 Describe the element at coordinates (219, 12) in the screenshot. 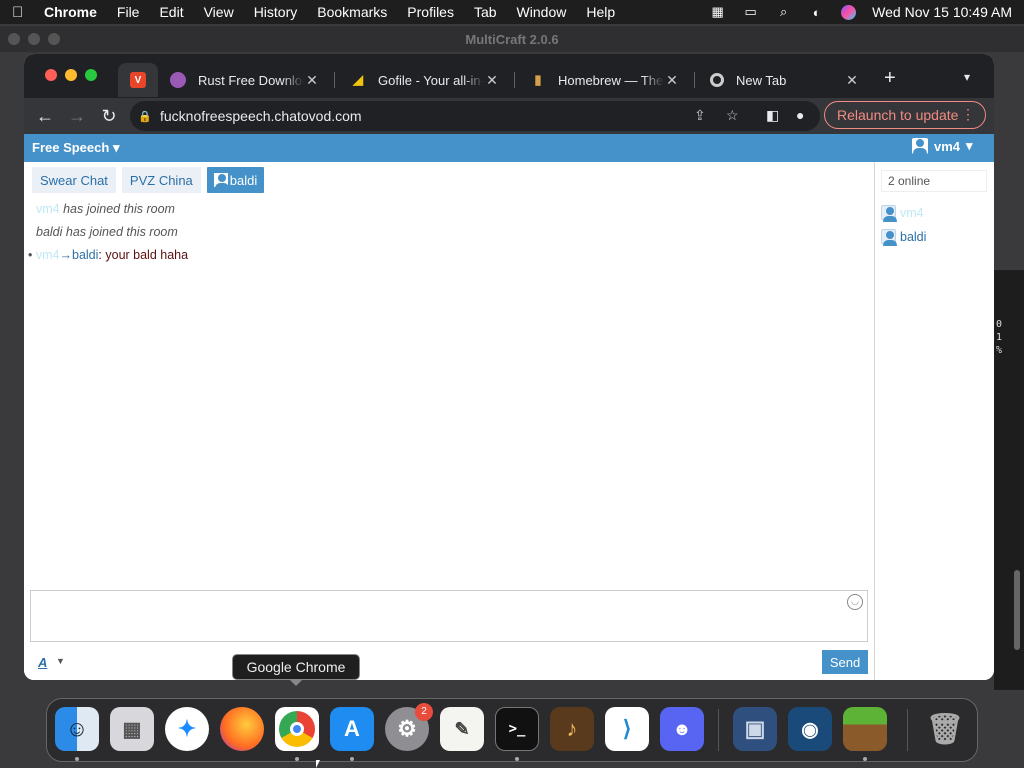

I see `menu-view: View` at that location.